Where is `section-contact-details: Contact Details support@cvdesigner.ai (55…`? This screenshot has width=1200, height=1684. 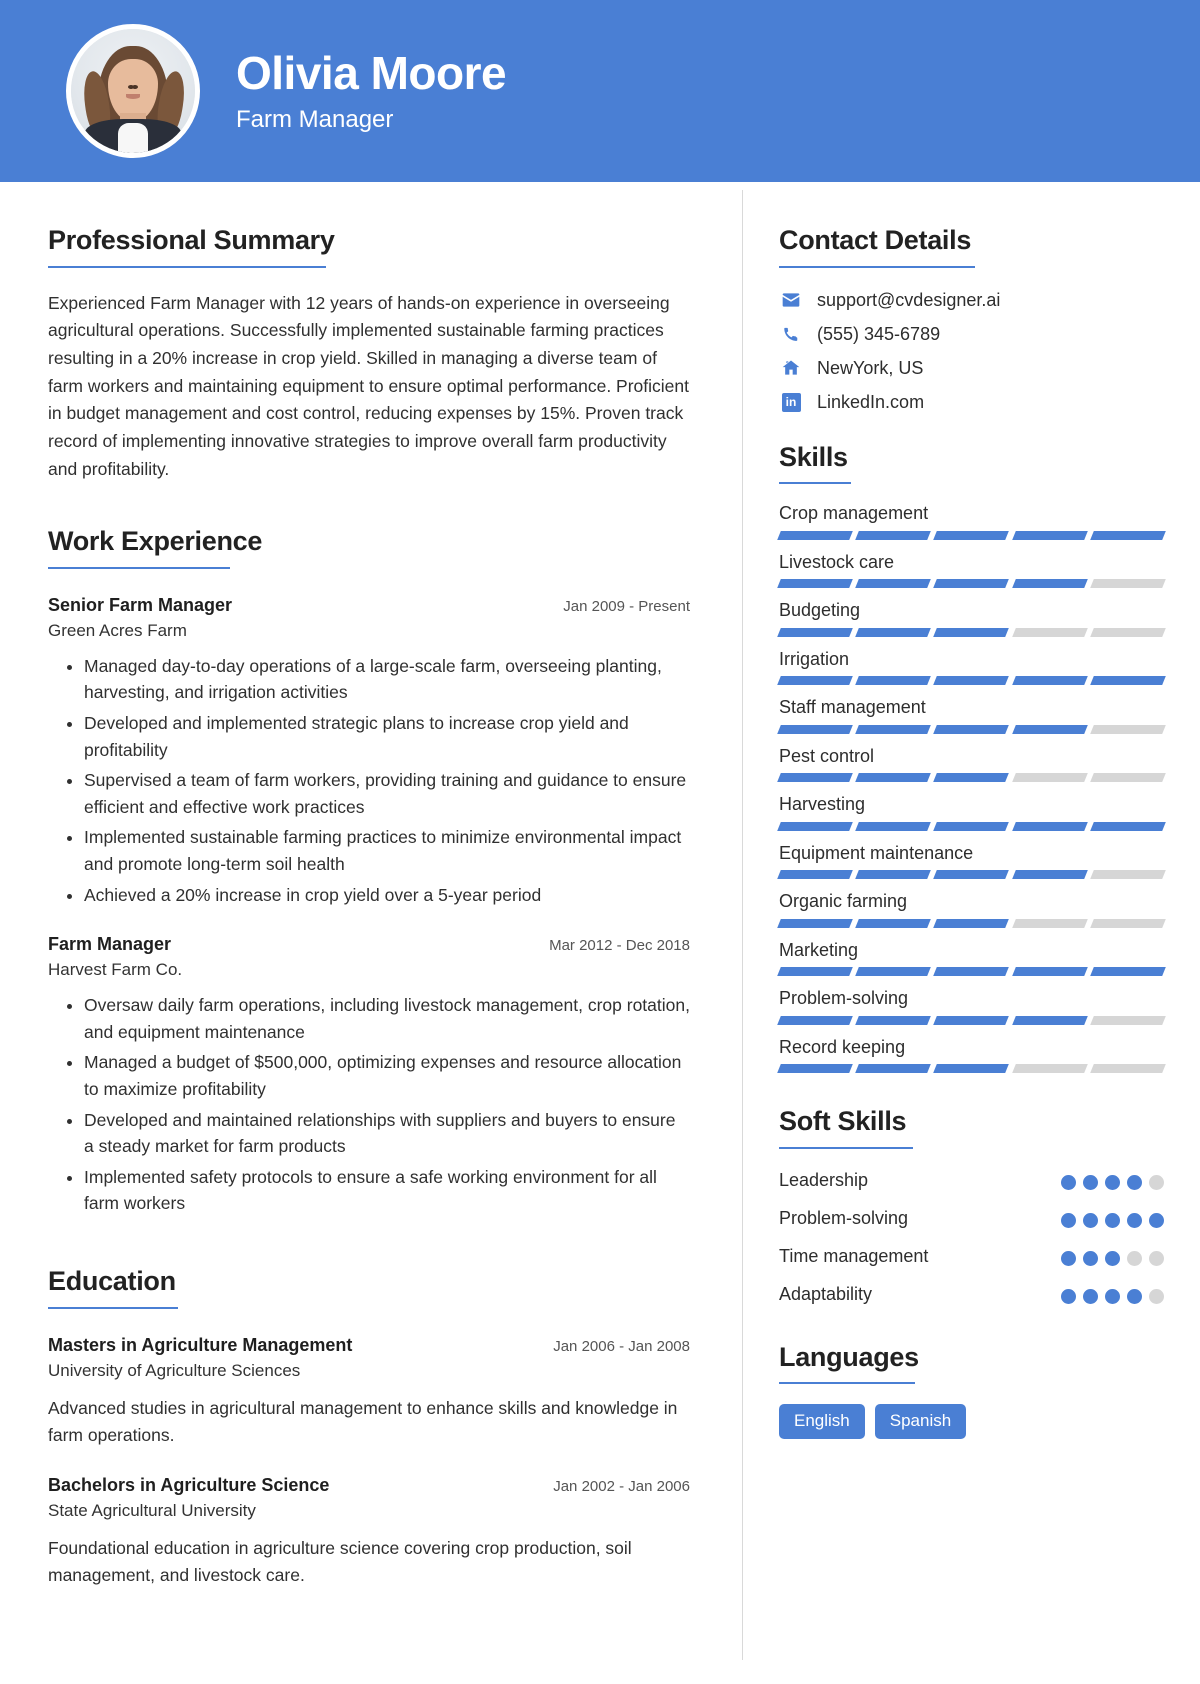
section-contact-details: Contact Details support@cvdesigner.ai (55… is located at coordinates (971, 319).